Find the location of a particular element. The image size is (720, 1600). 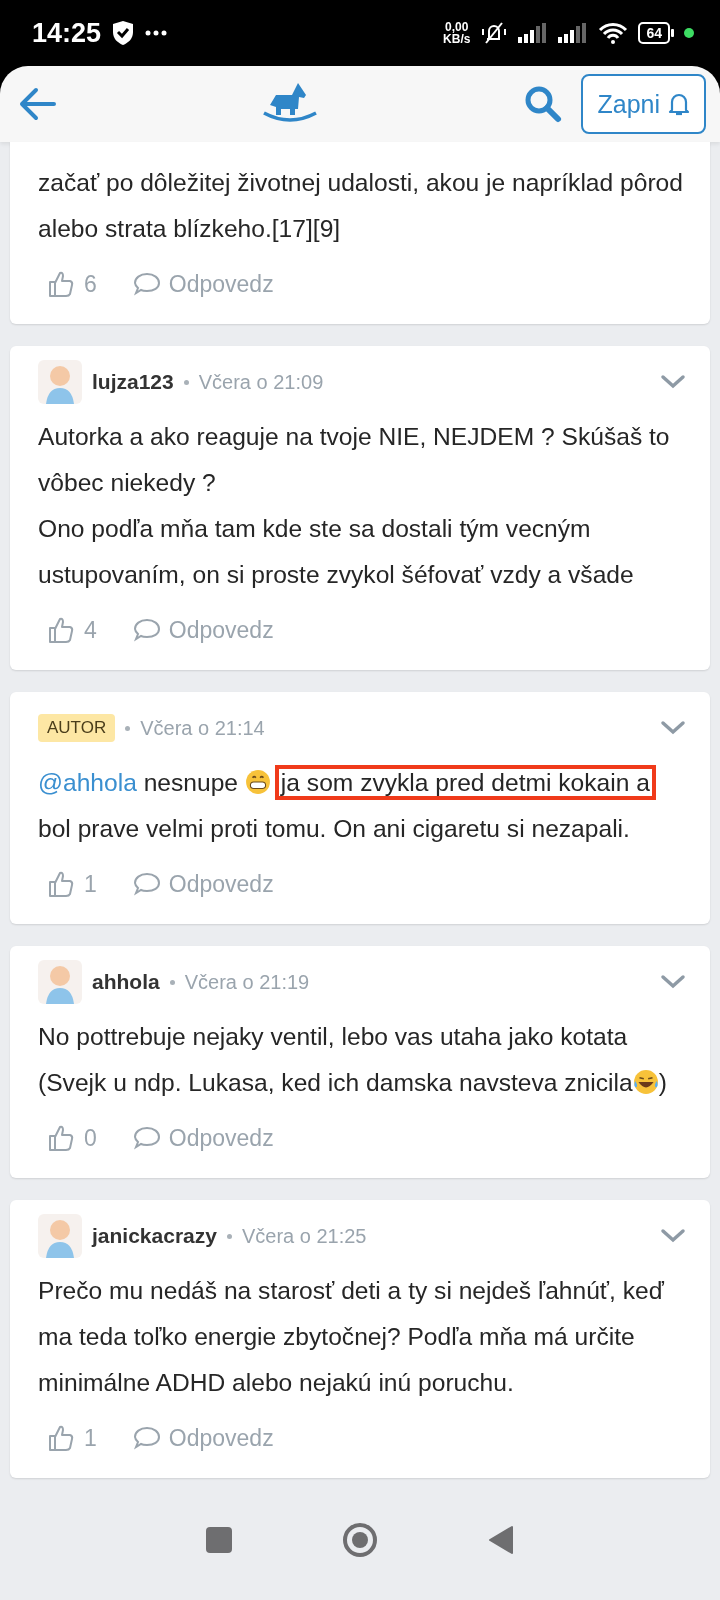

wifi-icon is located at coordinates (613, 33).